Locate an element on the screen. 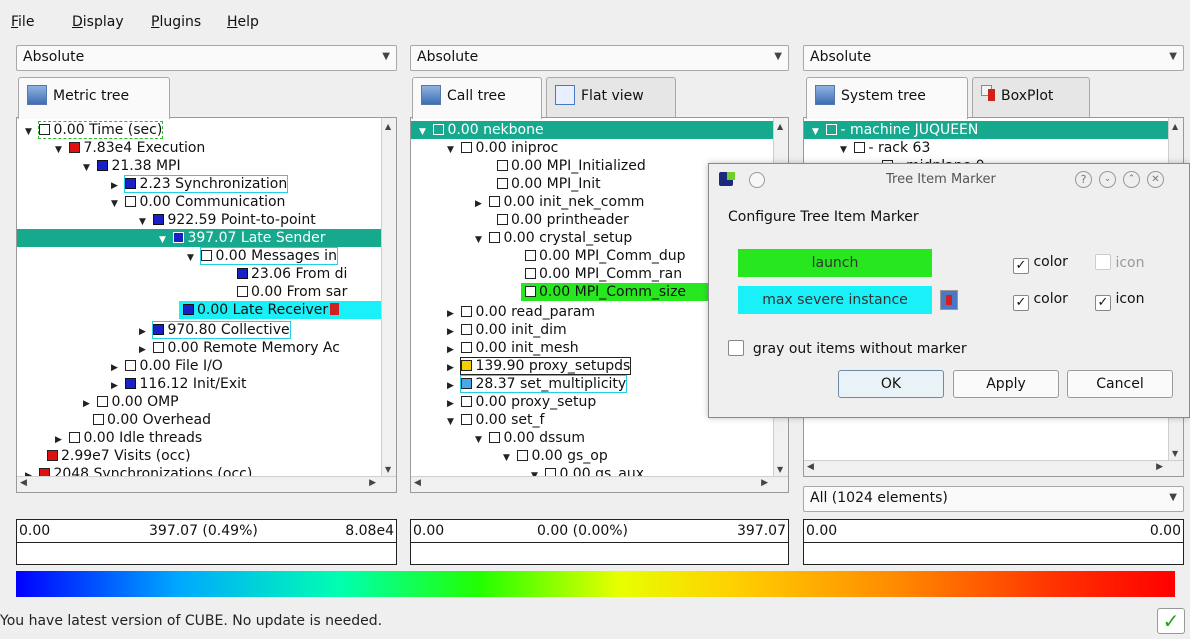 Image resolution: width=1190 pixels, height=639 pixels. help-icon: ? is located at coordinates (1083, 179).